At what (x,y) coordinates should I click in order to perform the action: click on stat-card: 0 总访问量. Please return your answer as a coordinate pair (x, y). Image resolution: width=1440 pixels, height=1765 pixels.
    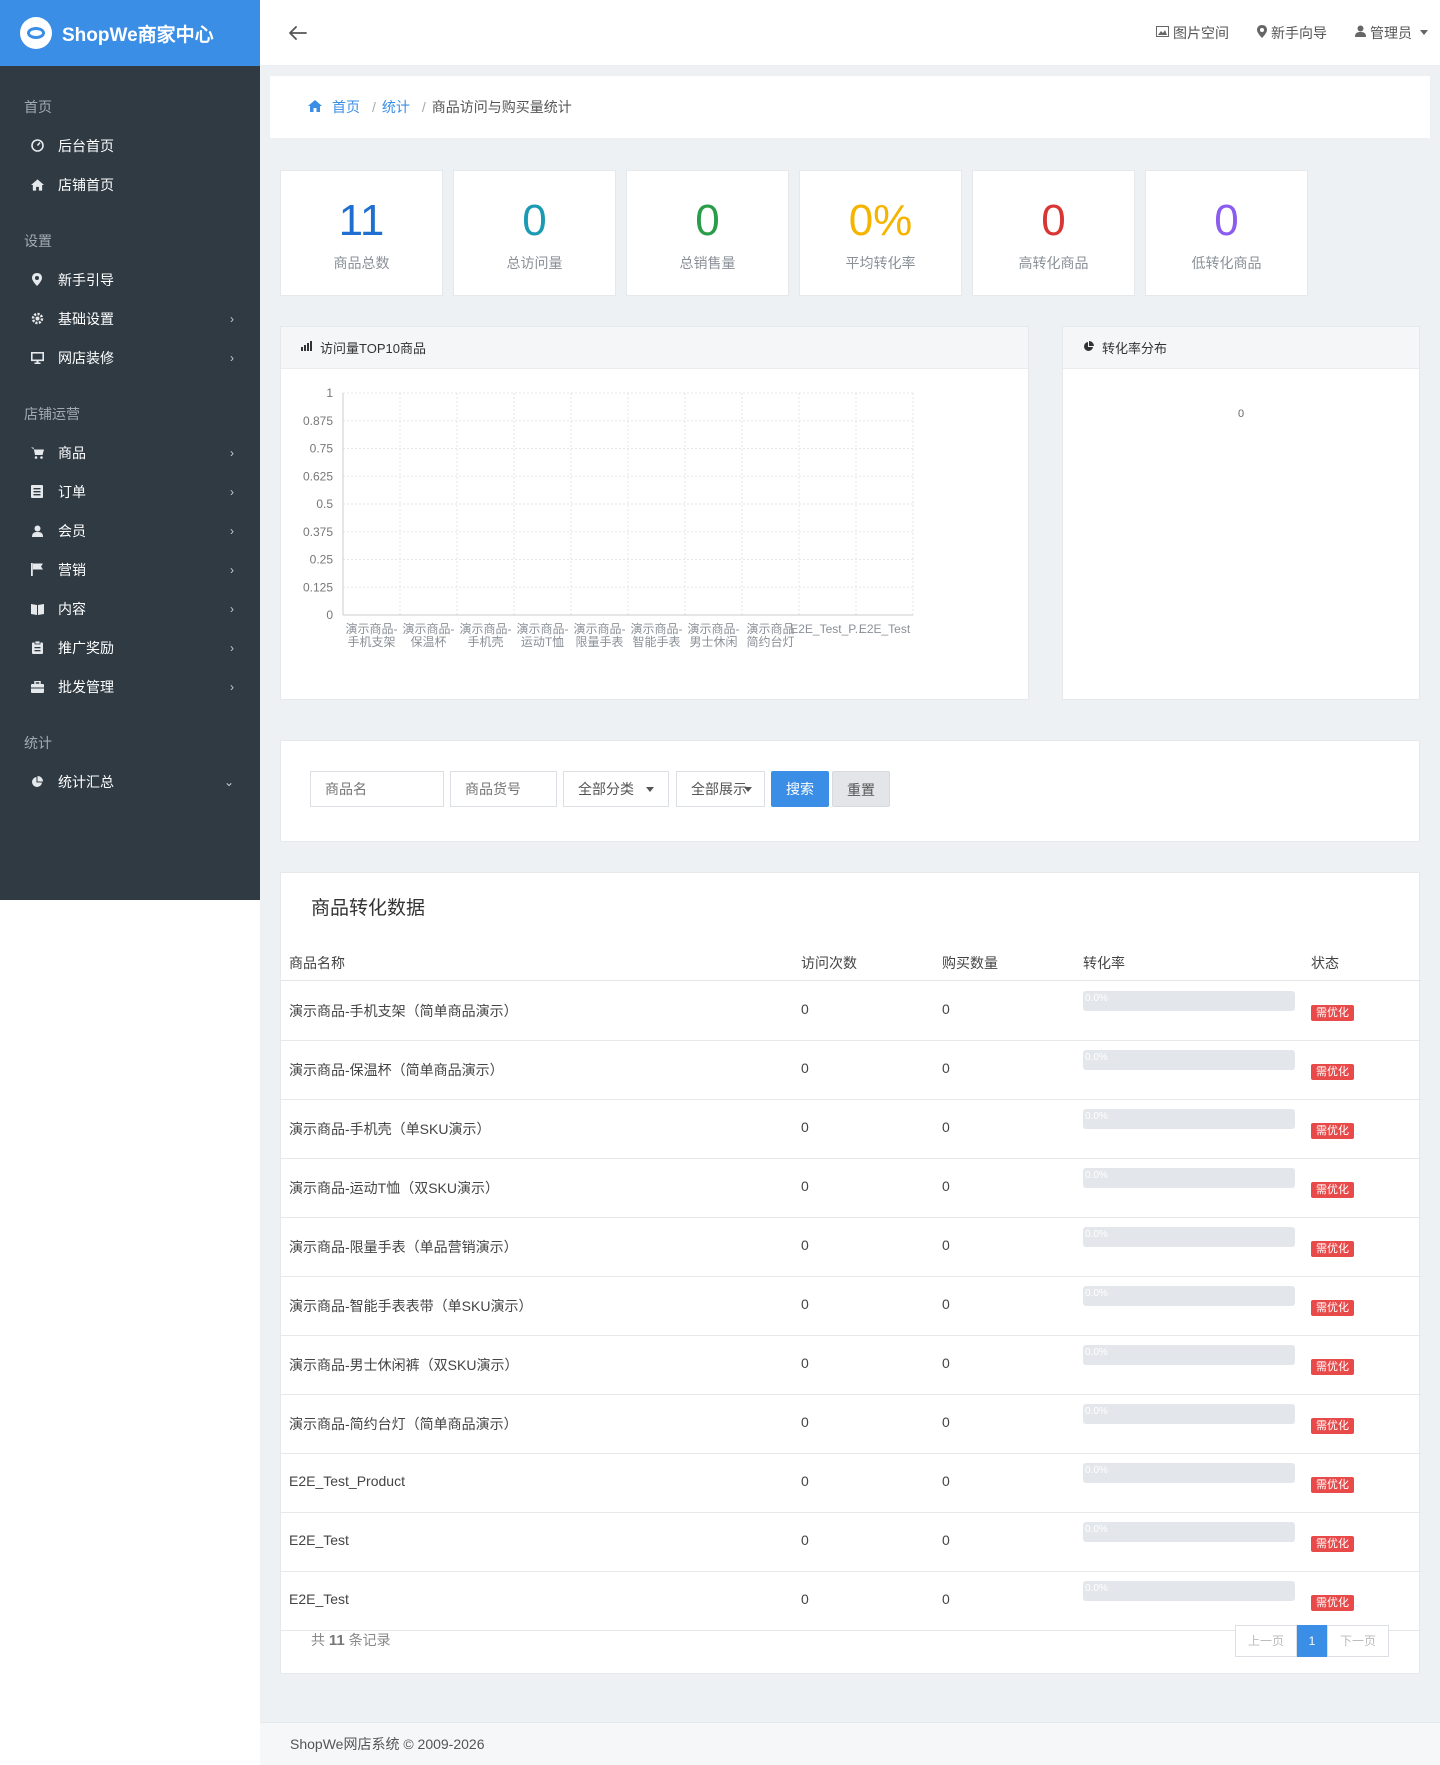
    Looking at the image, I should click on (534, 233).